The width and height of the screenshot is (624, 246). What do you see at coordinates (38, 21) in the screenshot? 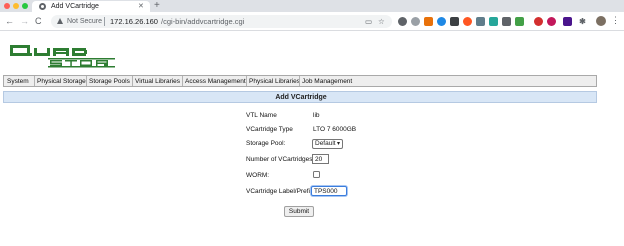
I see `reload-button: C` at bounding box center [38, 21].